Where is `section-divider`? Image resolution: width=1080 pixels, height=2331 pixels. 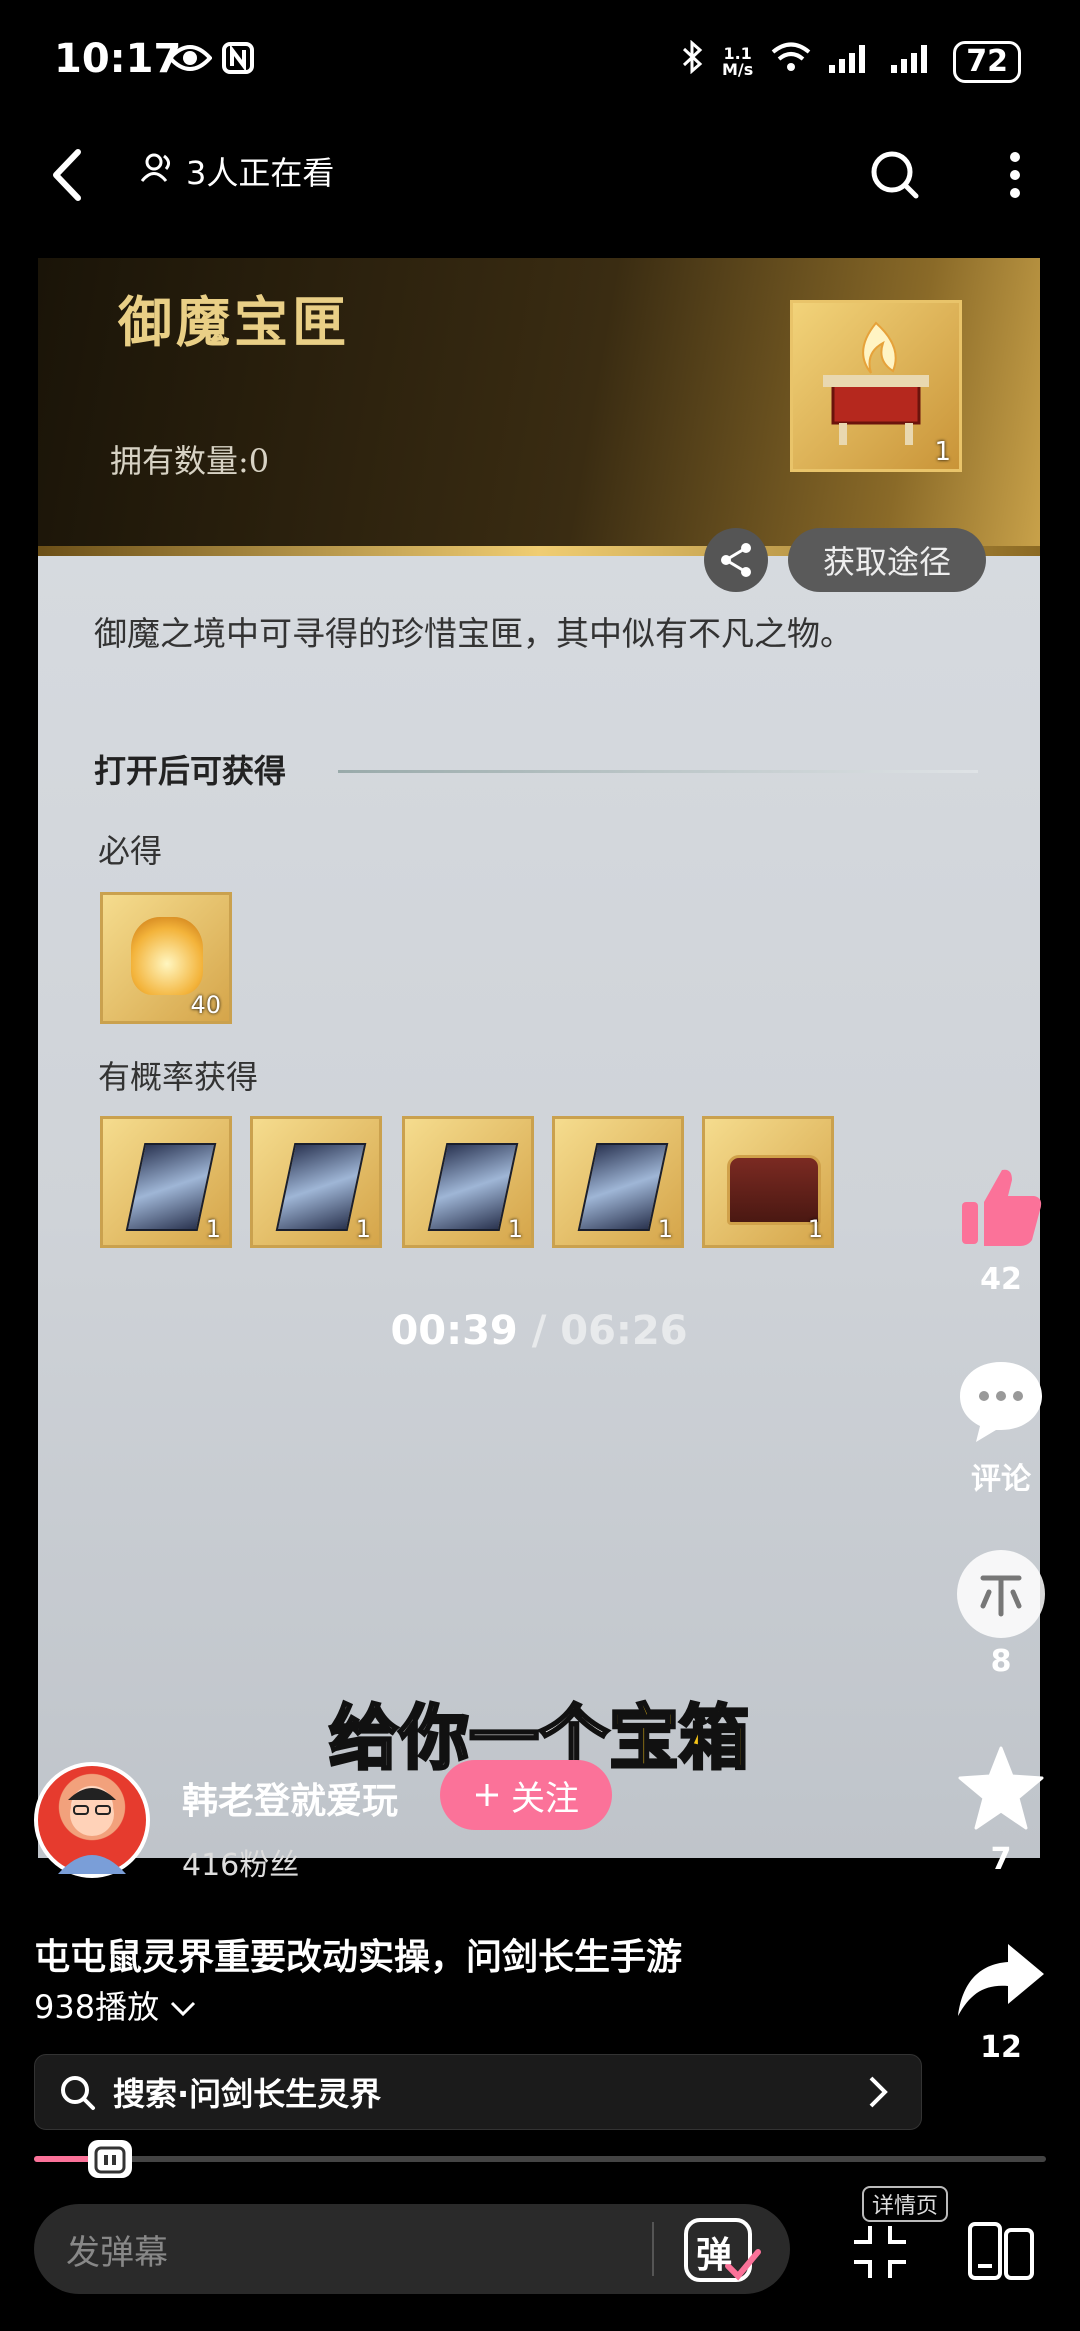 section-divider is located at coordinates (658, 771).